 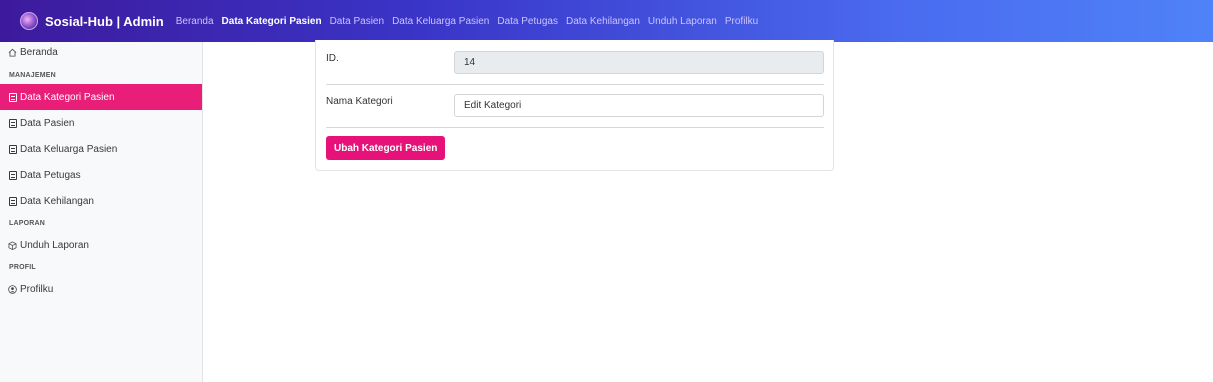 I want to click on topnav-unduh-laporan: Unduh Laporan, so click(x=682, y=21).